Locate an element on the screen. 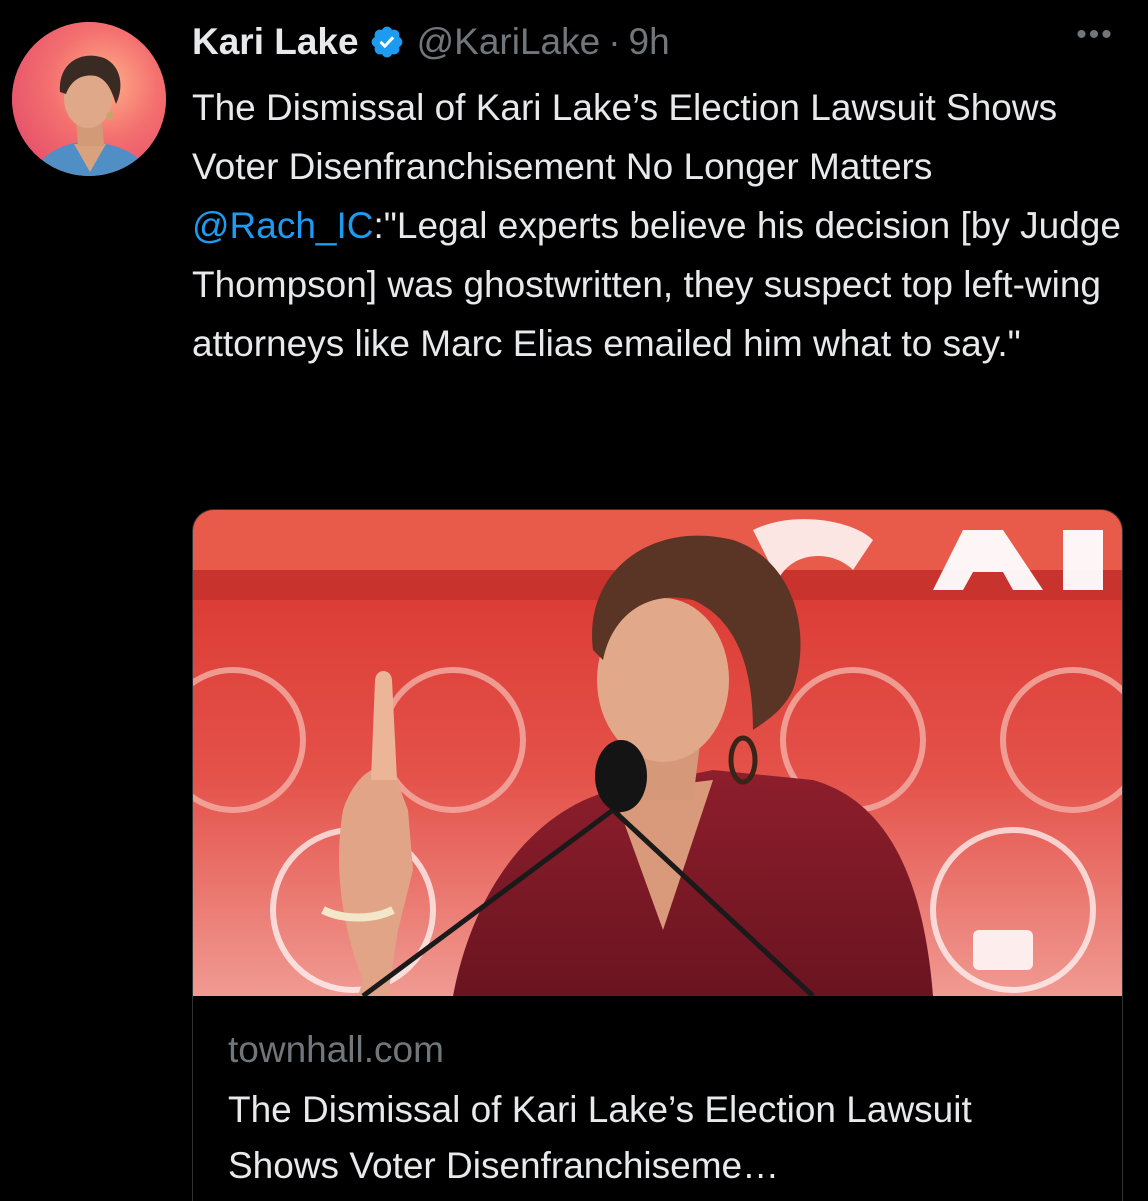 This screenshot has height=1201, width=1148. mention-link: @Rach_IC is located at coordinates (283, 225).